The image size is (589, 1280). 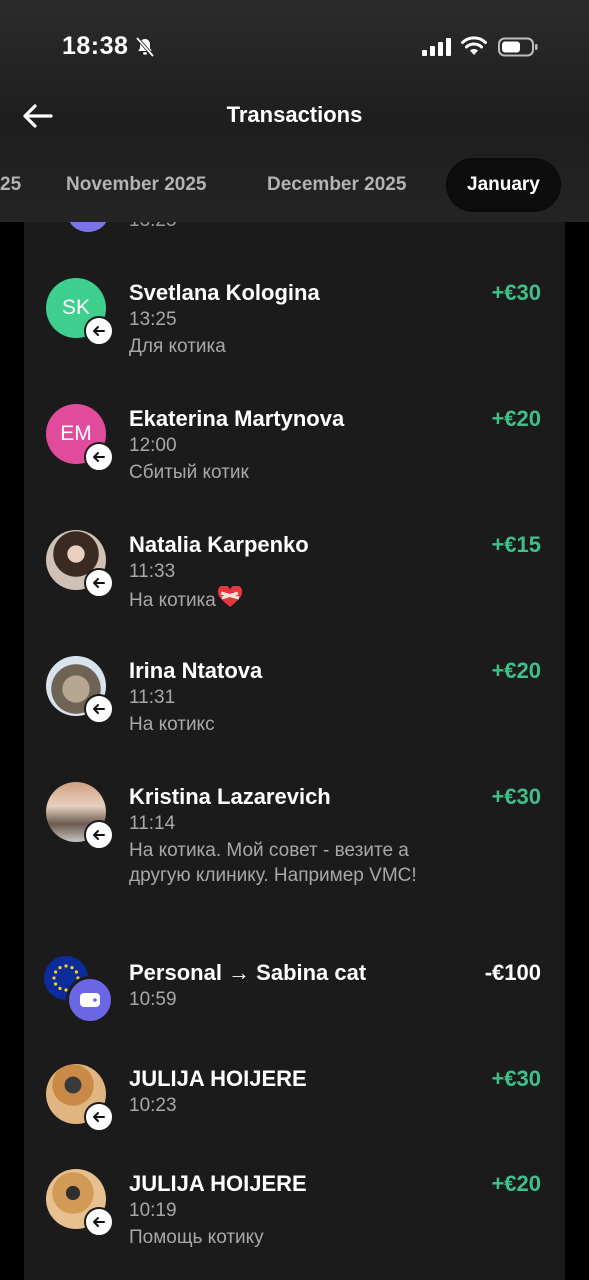 What do you see at coordinates (219, 544) in the screenshot?
I see `transaction-name: Natalia Karpenko` at bounding box center [219, 544].